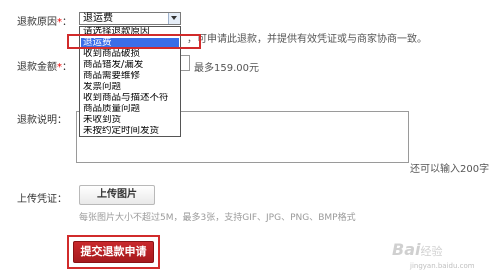 Image resolution: width=500 pixels, height=275 pixels. Describe the element at coordinates (42, 120) in the screenshot. I see `desc-label: 退款说明：` at that location.